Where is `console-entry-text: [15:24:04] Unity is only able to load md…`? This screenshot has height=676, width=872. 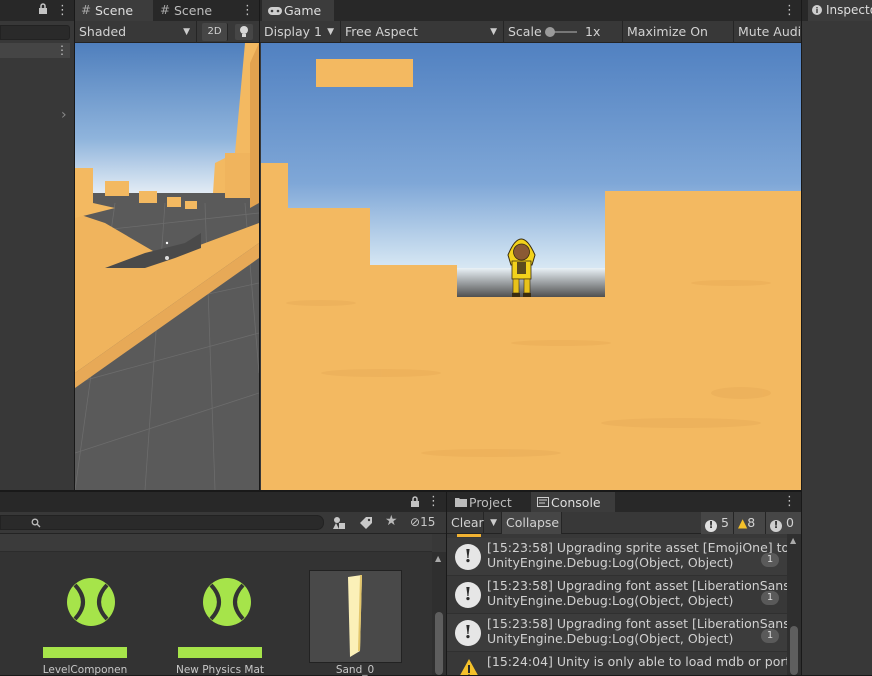 console-entry-text: [15:24:04] Unity is only able to load md… is located at coordinates (637, 661).